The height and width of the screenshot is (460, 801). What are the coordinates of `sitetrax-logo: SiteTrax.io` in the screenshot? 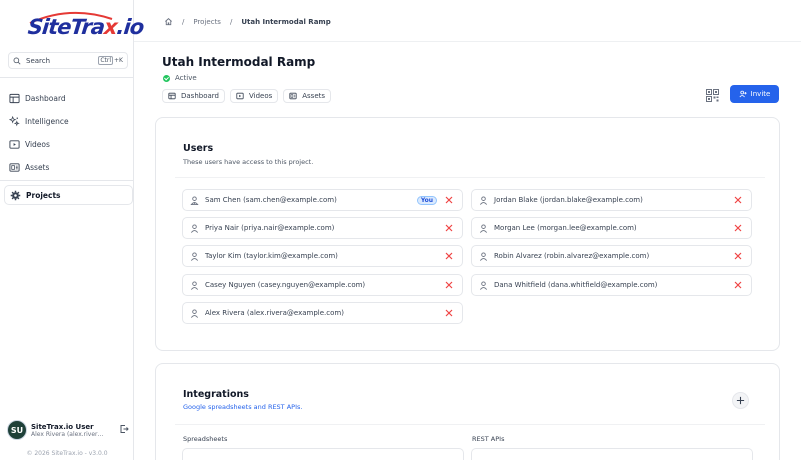 It's located at (83, 28).